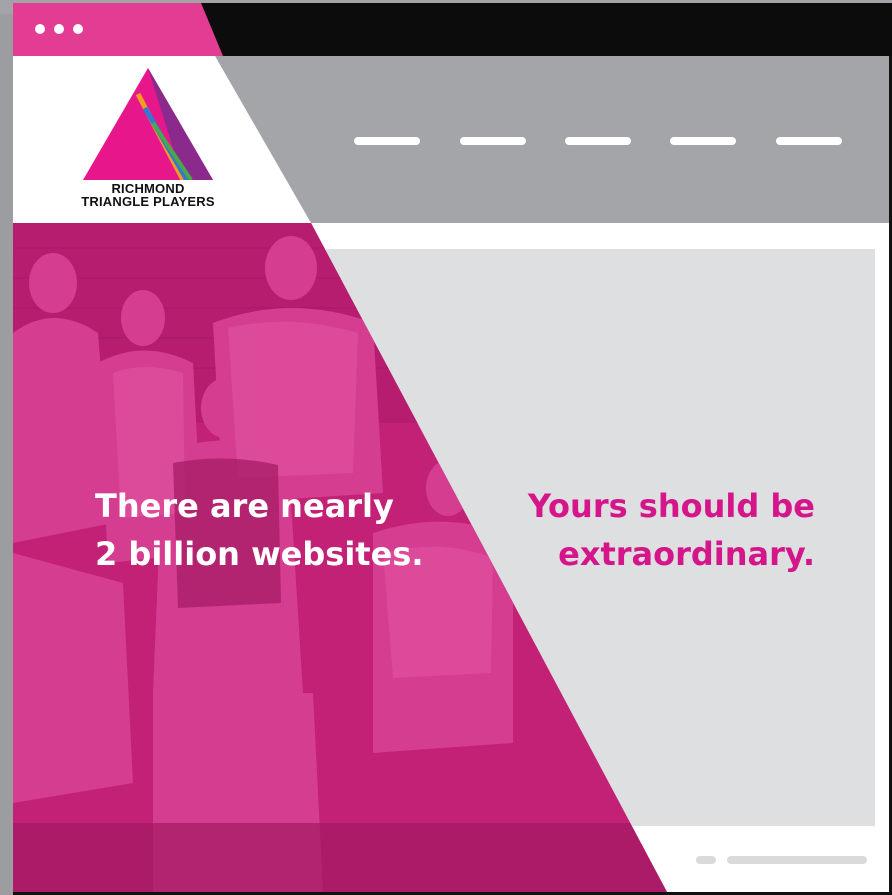  What do you see at coordinates (244, 506) in the screenshot?
I see `hero-headline-left-line1: There are nearly` at bounding box center [244, 506].